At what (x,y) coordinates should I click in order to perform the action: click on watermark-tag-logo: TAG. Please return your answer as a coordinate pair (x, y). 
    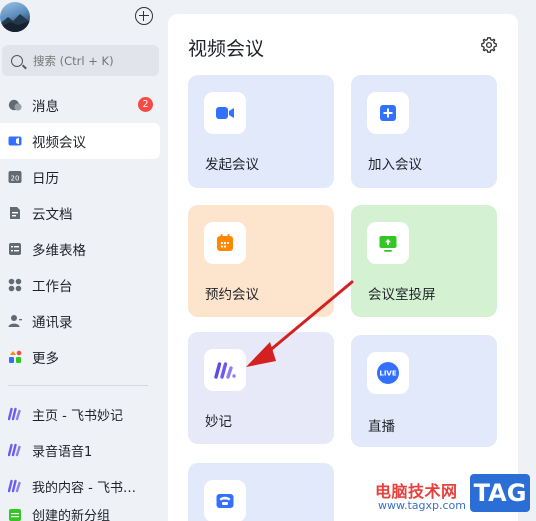
    Looking at the image, I should click on (500, 493).